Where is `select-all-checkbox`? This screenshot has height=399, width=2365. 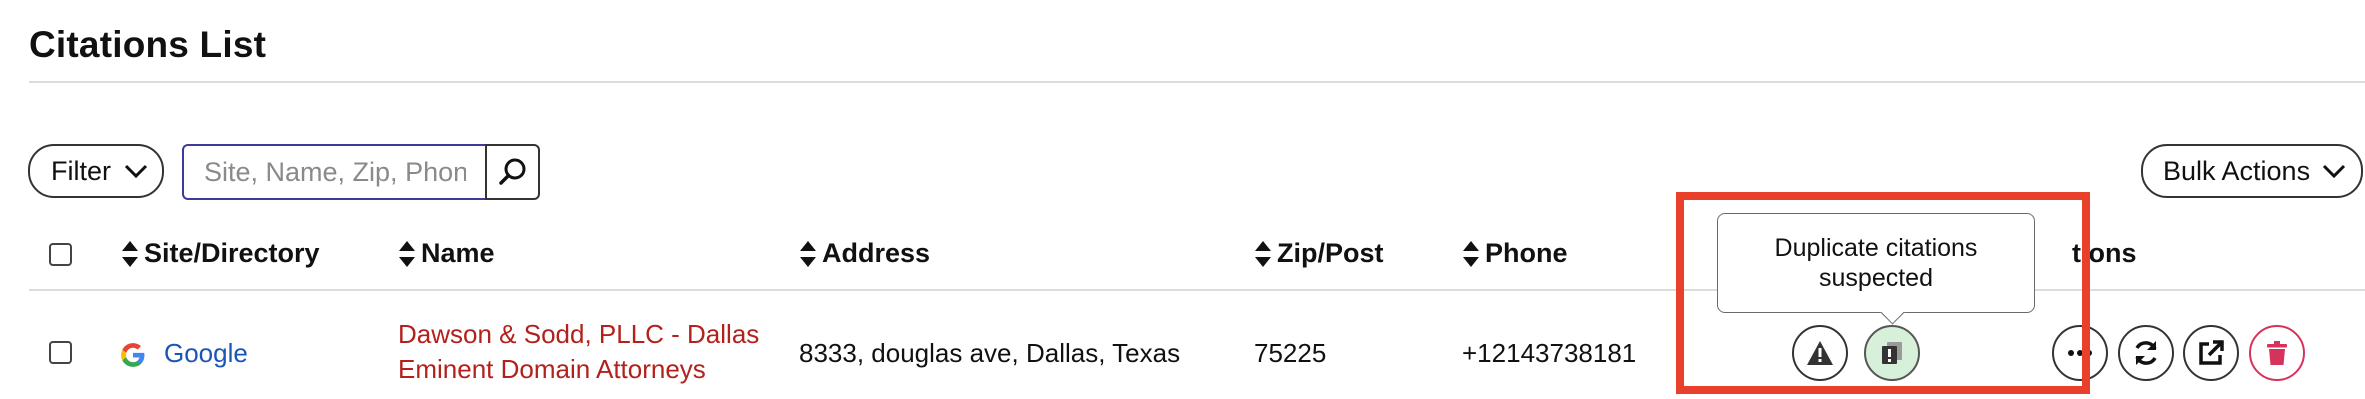 select-all-checkbox is located at coordinates (60, 254).